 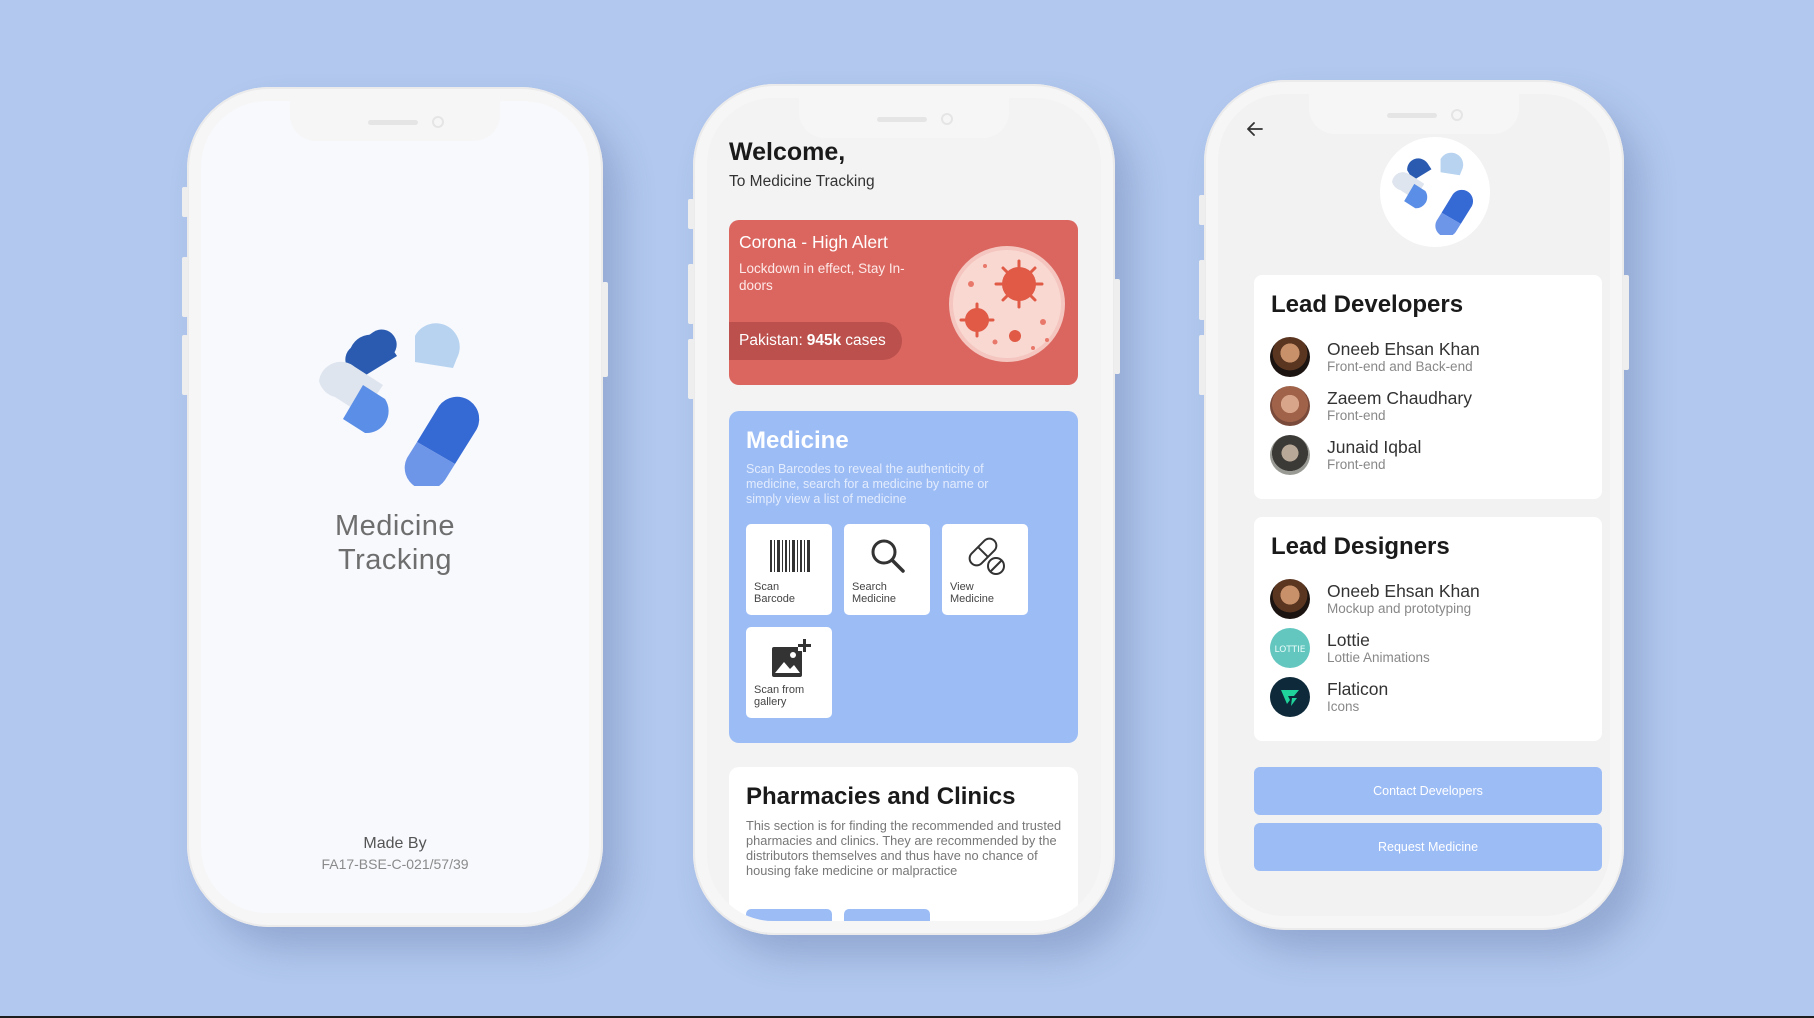 What do you see at coordinates (1430, 456) in the screenshot?
I see `member-row: Junaid Iqbal Front-end` at bounding box center [1430, 456].